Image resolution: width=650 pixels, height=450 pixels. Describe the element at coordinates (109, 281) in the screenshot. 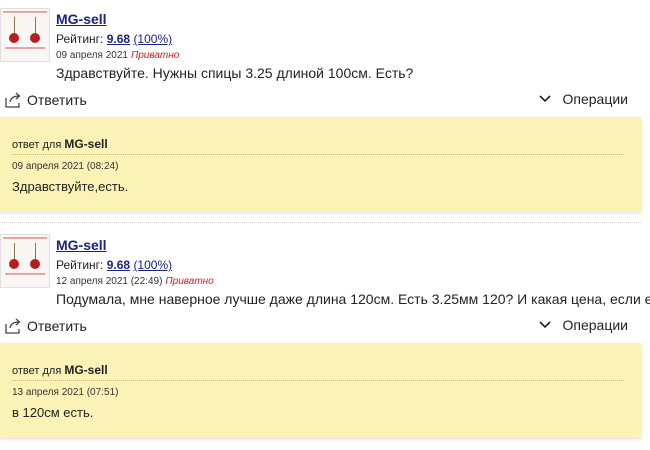

I see `comment-date: 12 апреля 2021 (22:49)` at that location.